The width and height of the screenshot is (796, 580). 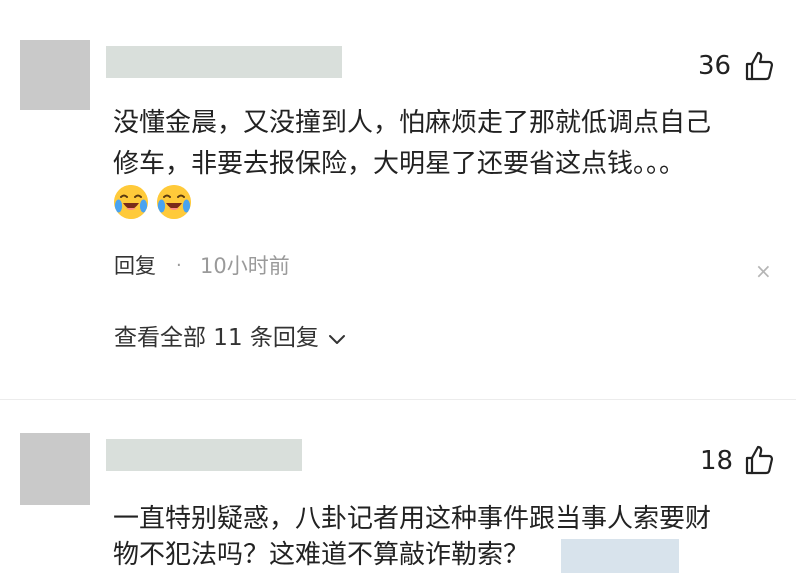 I want to click on comment-text-line-1: 没懂金晨，又没撞到人，怕麻烦走了那就低调点自己, so click(x=412, y=123).